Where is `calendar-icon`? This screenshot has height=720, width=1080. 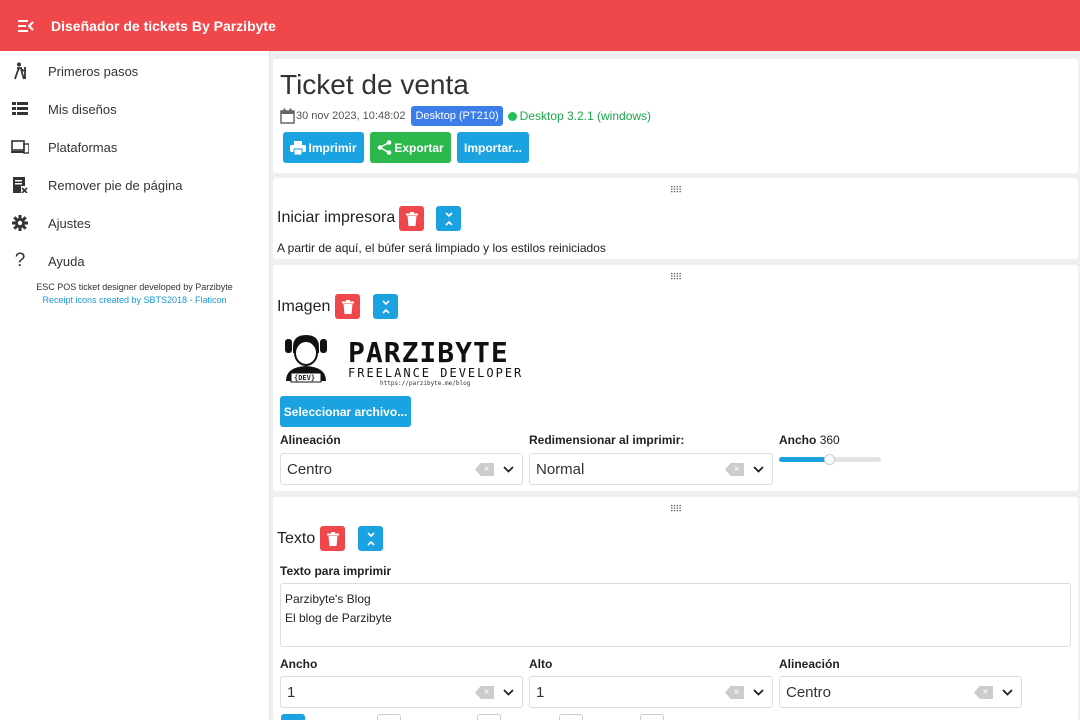
calendar-icon is located at coordinates (287, 116).